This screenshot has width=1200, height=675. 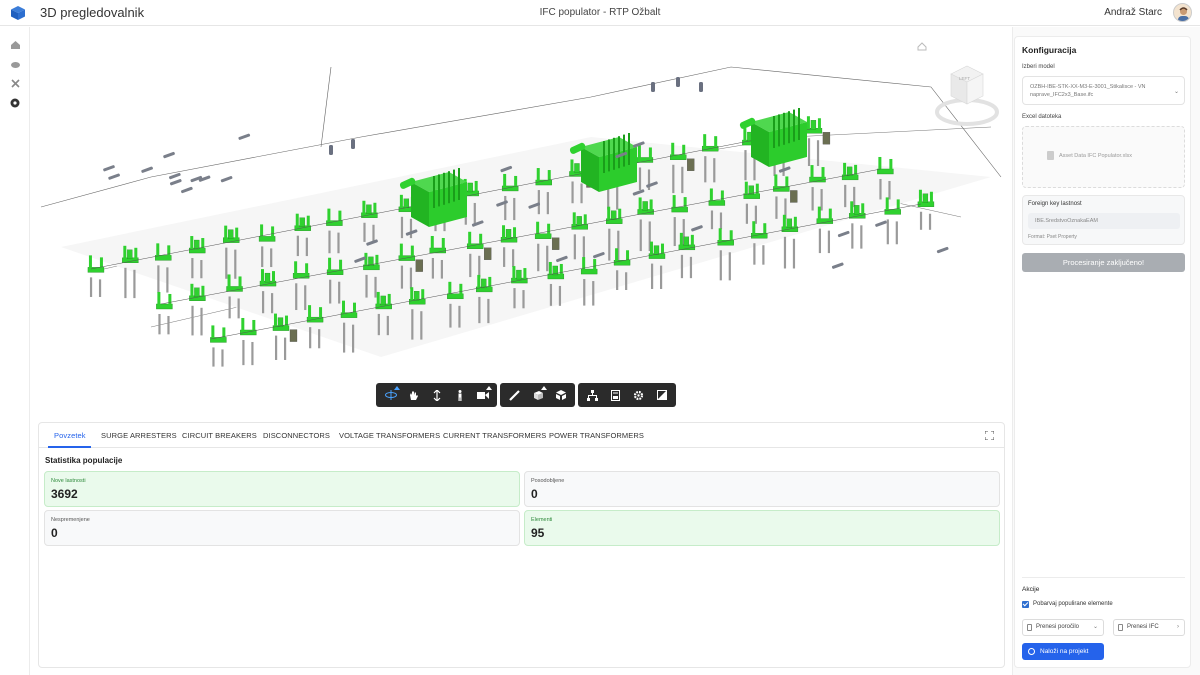 I want to click on download-ifc-label: Prenesi IFC, so click(x=1143, y=627).